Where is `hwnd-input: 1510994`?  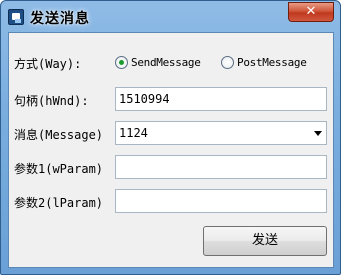
hwnd-input: 1510994 is located at coordinates (221, 99).